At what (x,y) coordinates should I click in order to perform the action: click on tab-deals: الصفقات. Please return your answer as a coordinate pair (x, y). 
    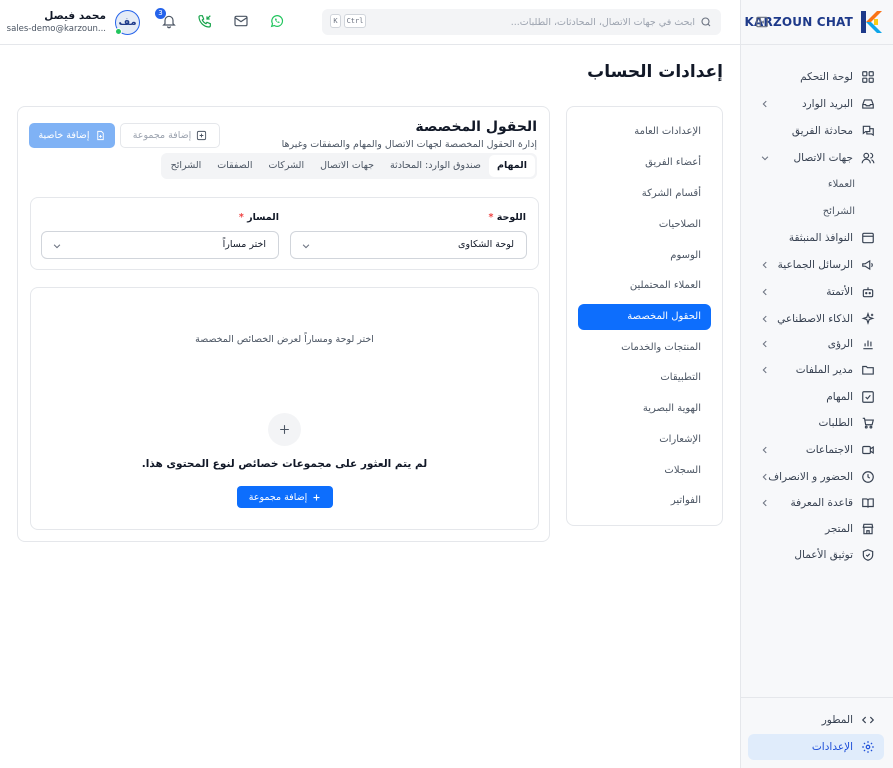
    Looking at the image, I should click on (234, 166).